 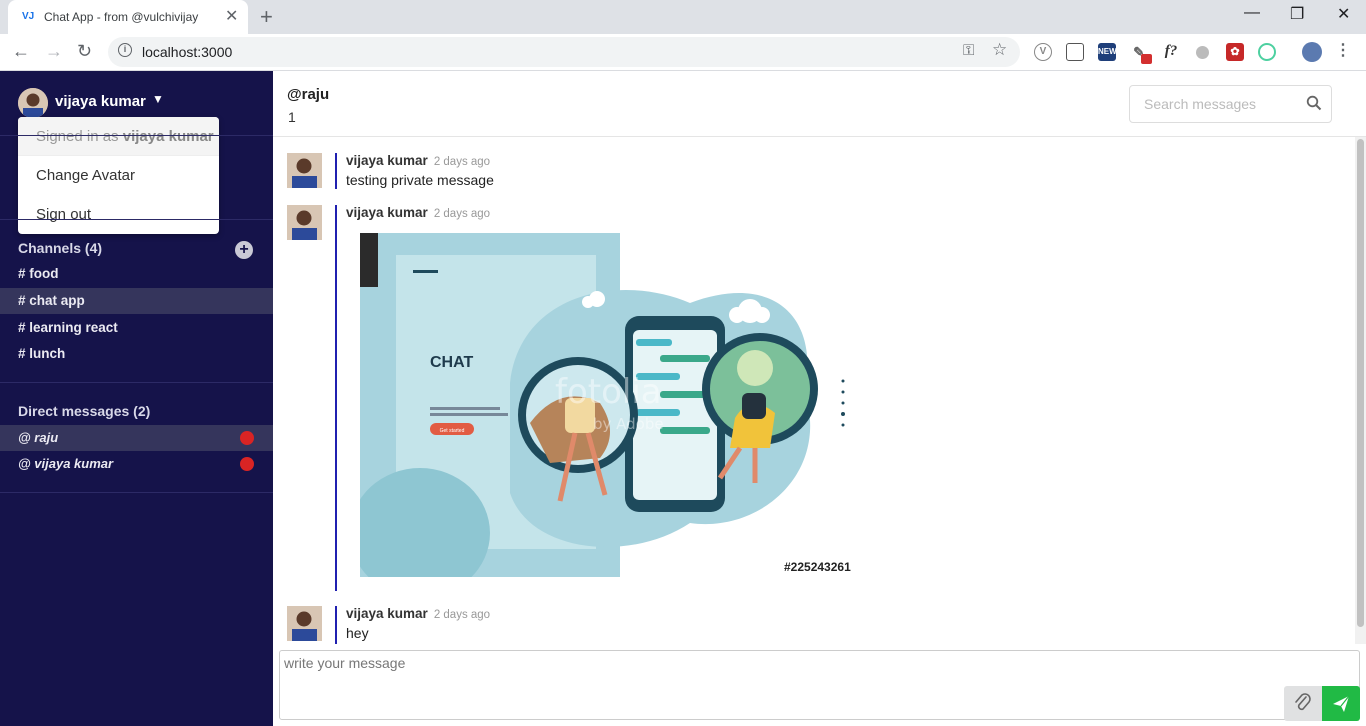 I want to click on info-icon: i, so click(x=125, y=50).